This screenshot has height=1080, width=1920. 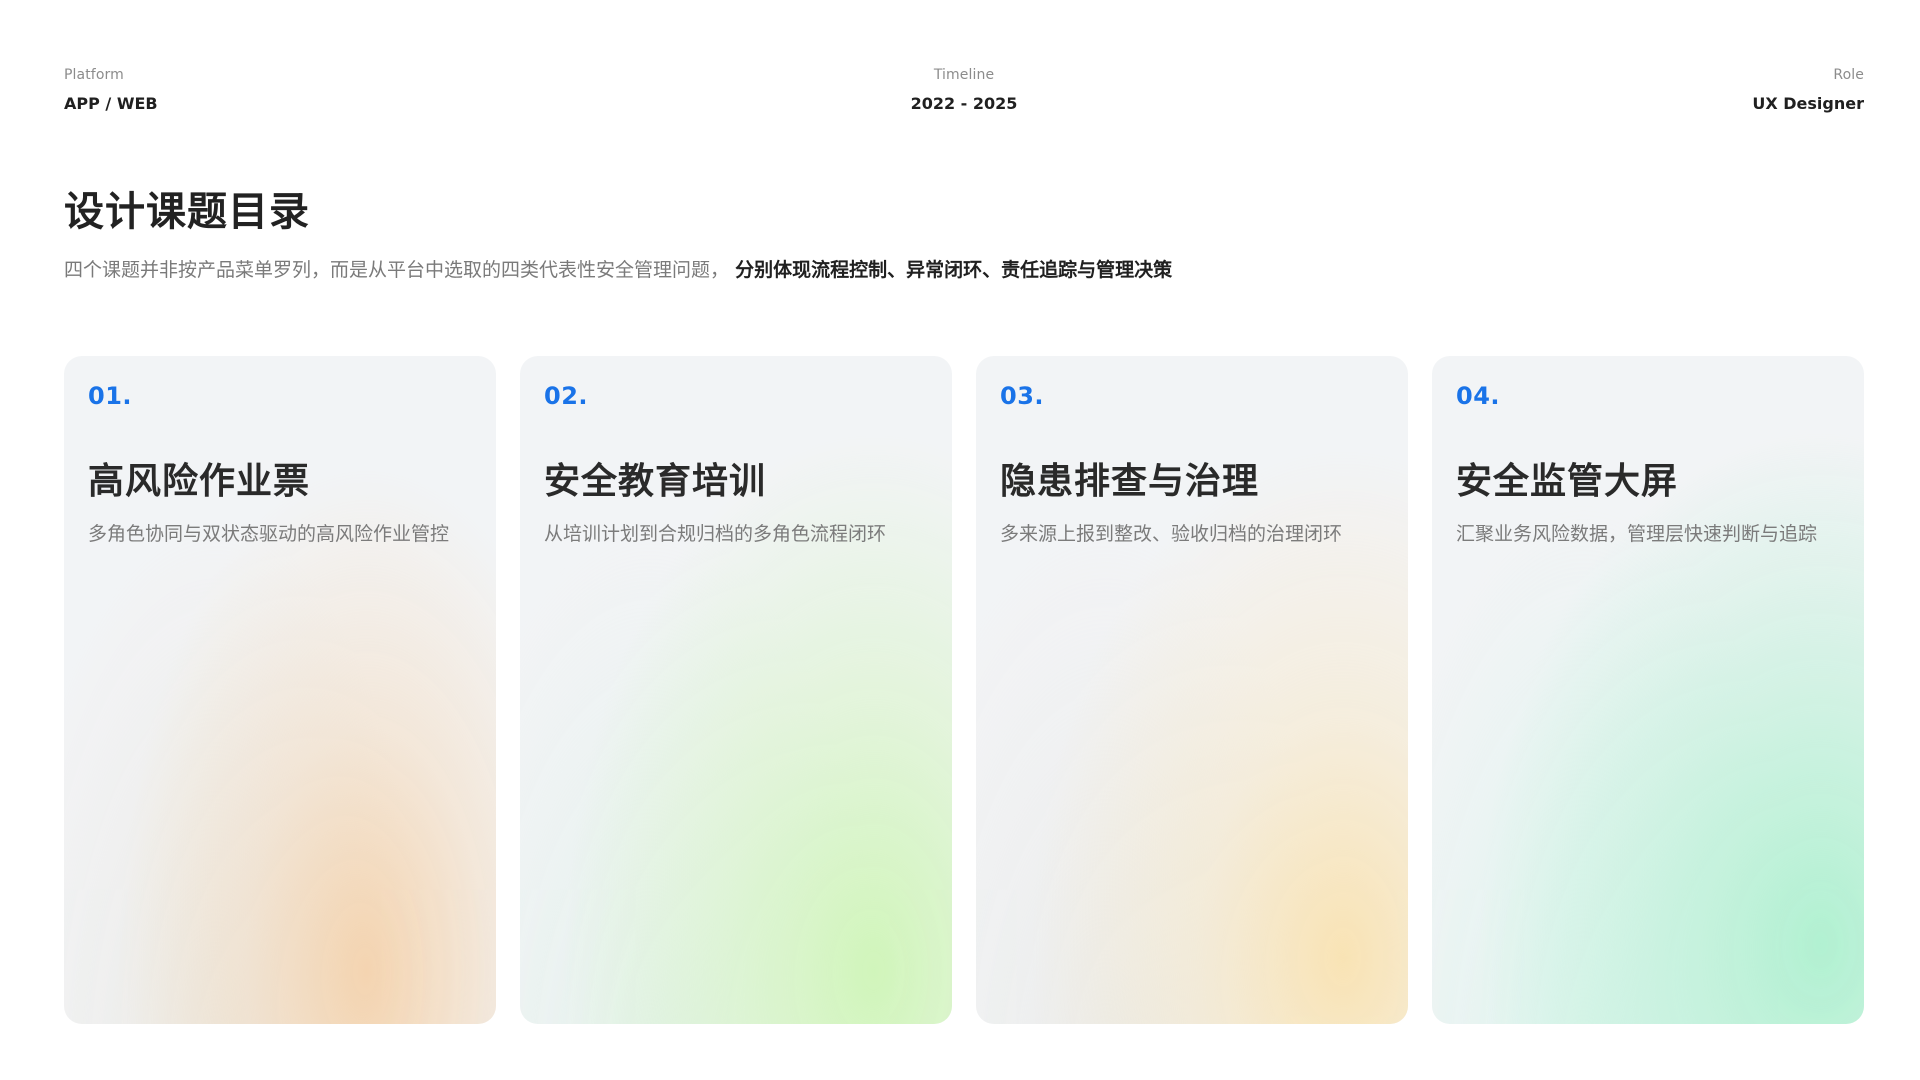 I want to click on role-value: UX Designer, so click(x=1808, y=103).